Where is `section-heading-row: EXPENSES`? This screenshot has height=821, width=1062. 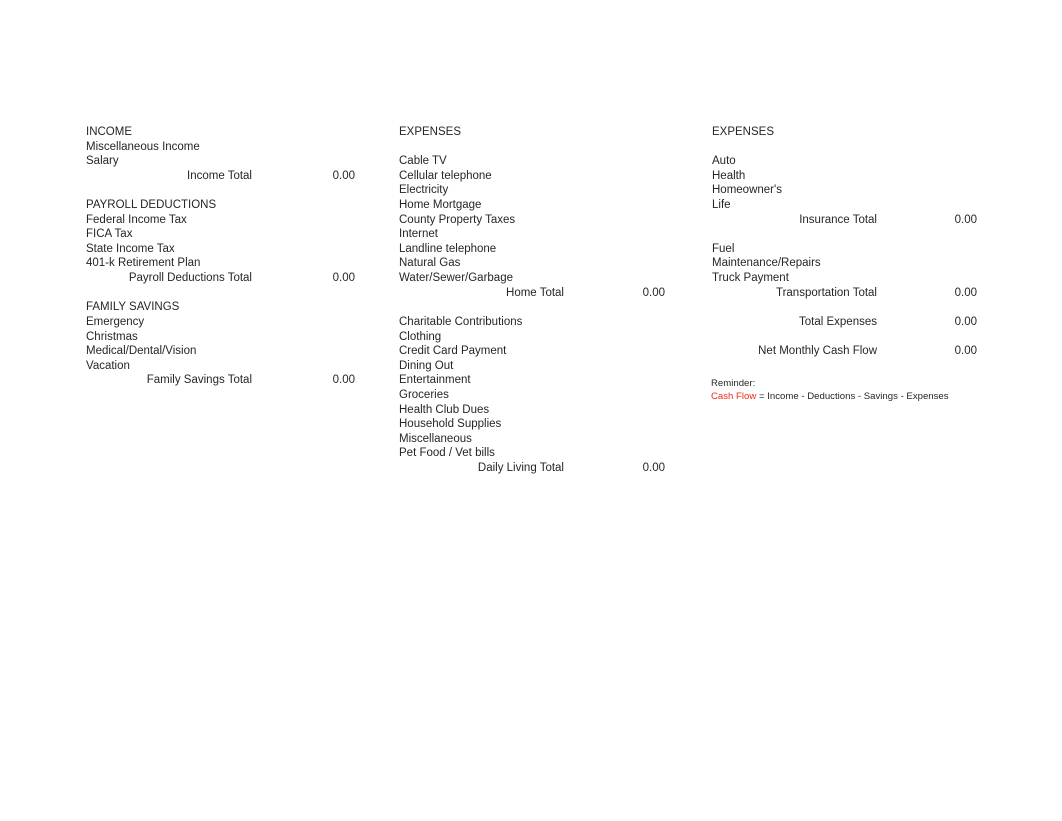 section-heading-row: EXPENSES is located at coordinates (845, 132).